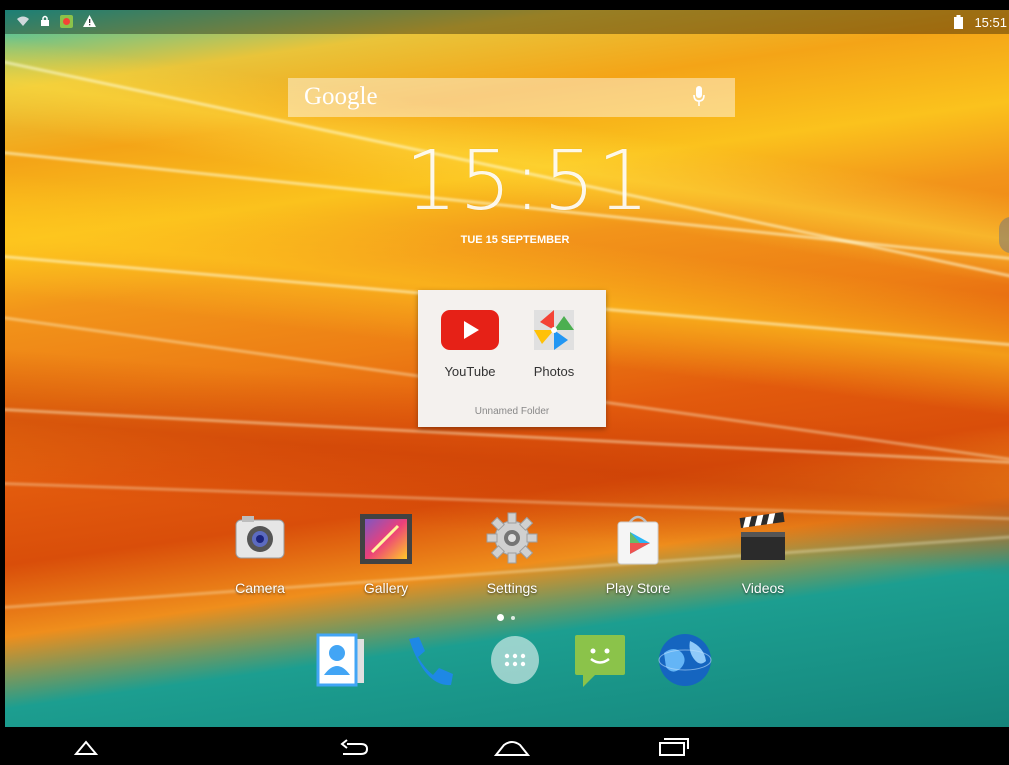 The height and width of the screenshot is (765, 1009). I want to click on lock-icon, so click(45, 22).